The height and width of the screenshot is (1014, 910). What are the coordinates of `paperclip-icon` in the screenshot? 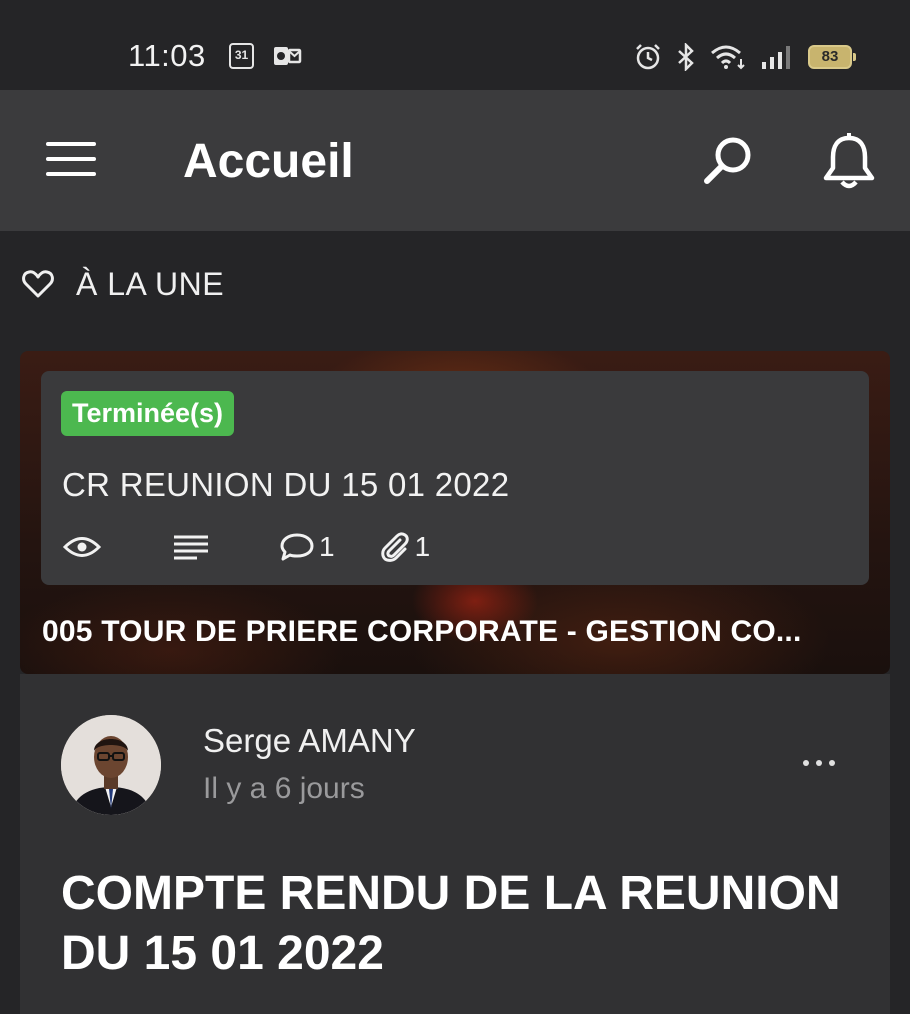 It's located at (394, 547).